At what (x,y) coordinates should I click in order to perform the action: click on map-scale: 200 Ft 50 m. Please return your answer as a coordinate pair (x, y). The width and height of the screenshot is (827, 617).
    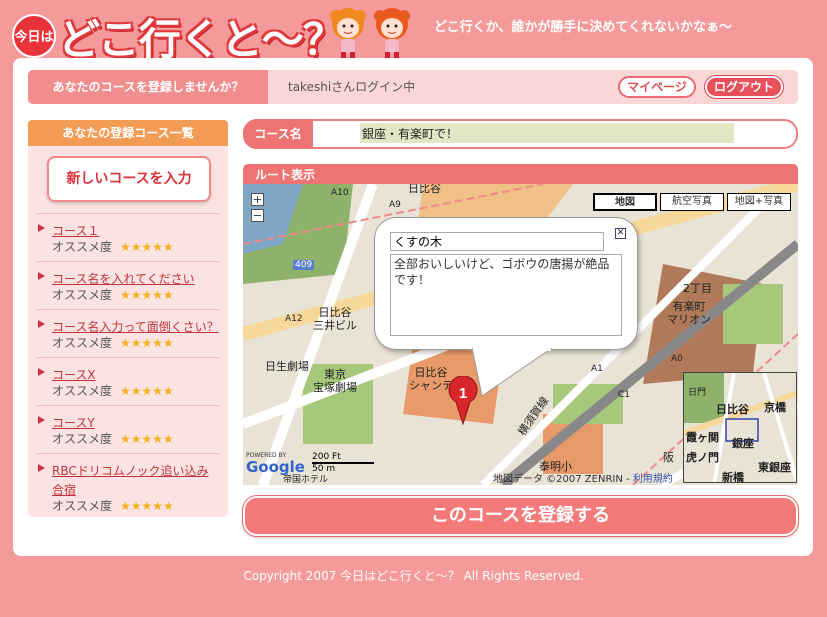
    Looking at the image, I should click on (343, 463).